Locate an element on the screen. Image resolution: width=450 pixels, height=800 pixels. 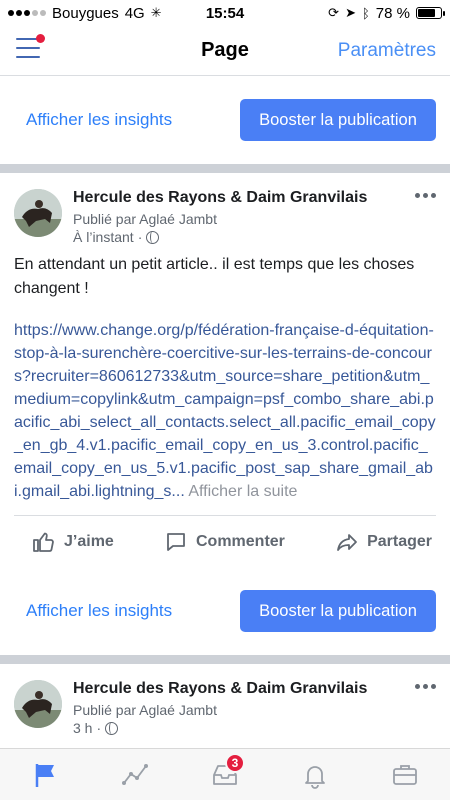
thumbs-up-icon is located at coordinates (43, 542).